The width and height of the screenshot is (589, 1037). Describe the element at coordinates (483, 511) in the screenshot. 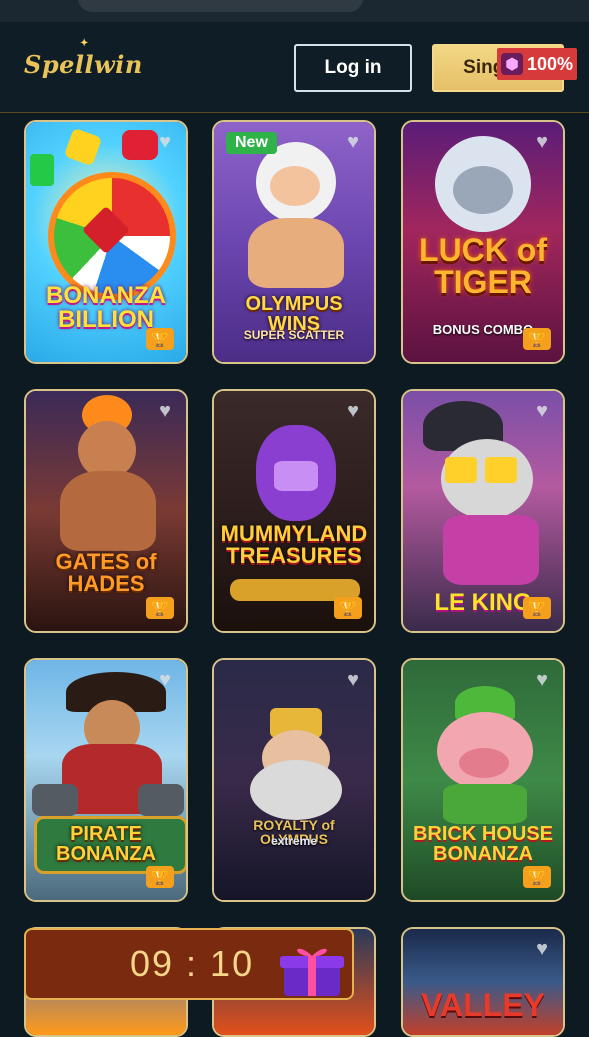

I see `game-card-le-king: LE KING ♥ 🏆` at that location.